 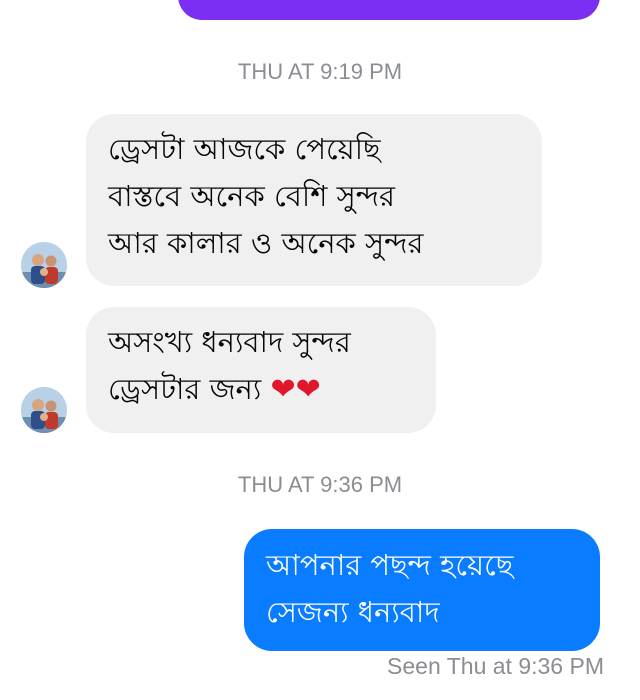 What do you see at coordinates (422, 590) in the screenshot?
I see `outgoing-message-bubble: আপনার পছন্দ হয়েছে সেজন্য ধন্যবাদ` at bounding box center [422, 590].